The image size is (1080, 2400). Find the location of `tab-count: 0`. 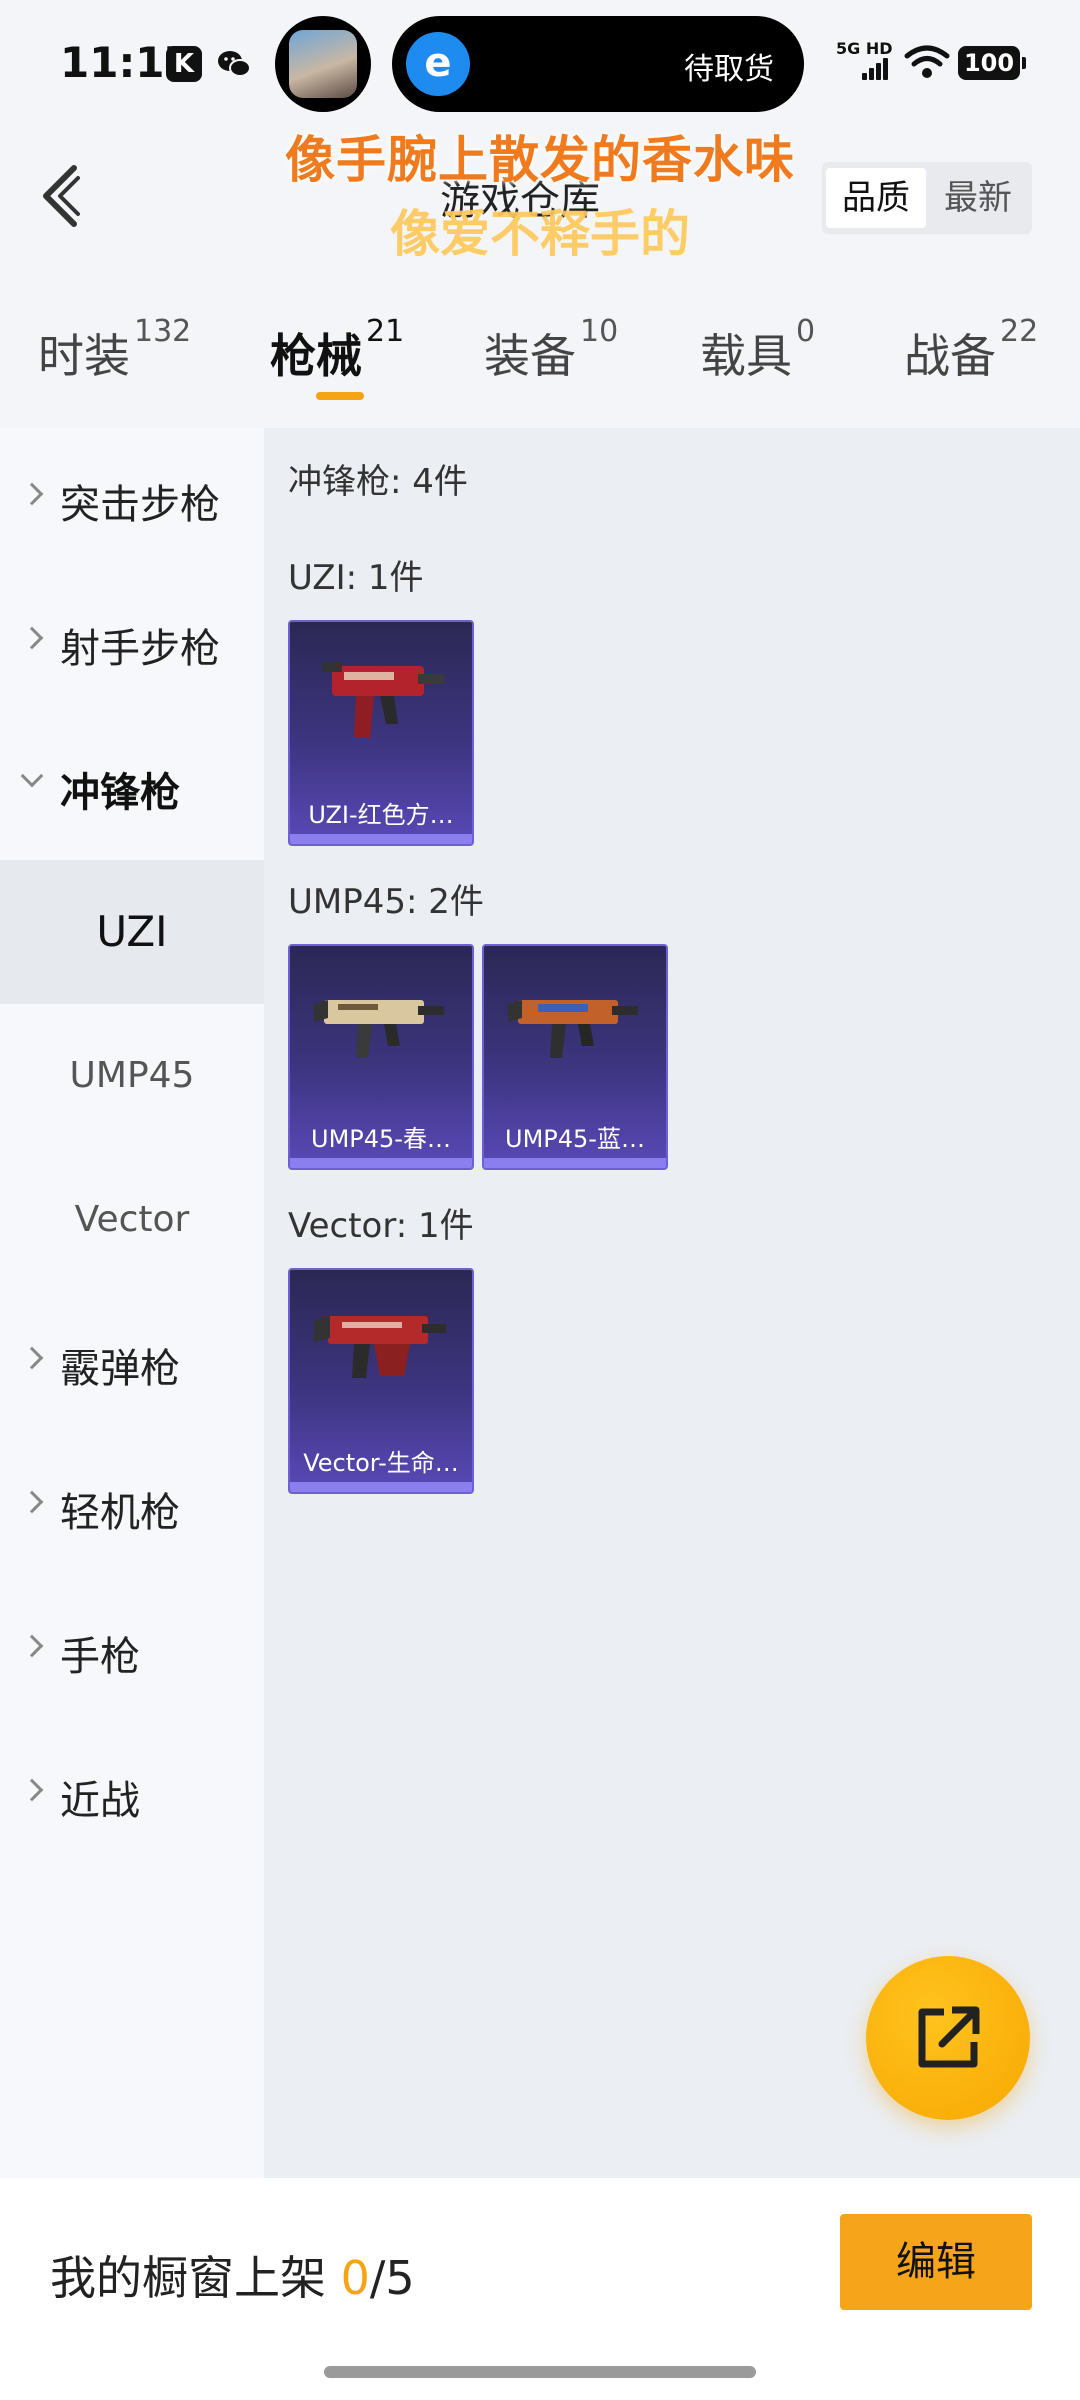

tab-count: 0 is located at coordinates (806, 331).